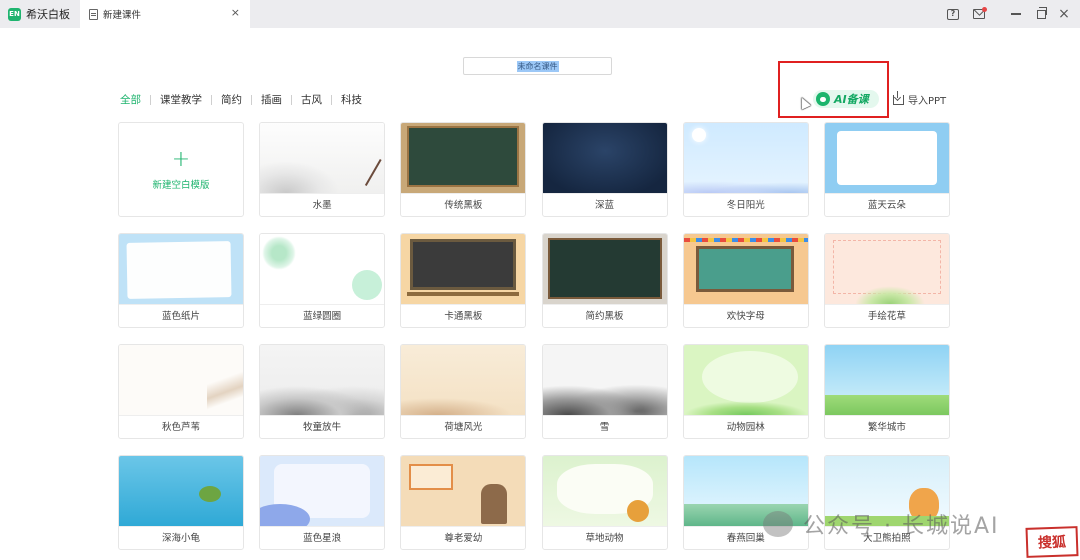 This screenshot has height=560, width=1080. What do you see at coordinates (322, 426) in the screenshot?
I see `template-label: 牧童放牛` at bounding box center [322, 426].